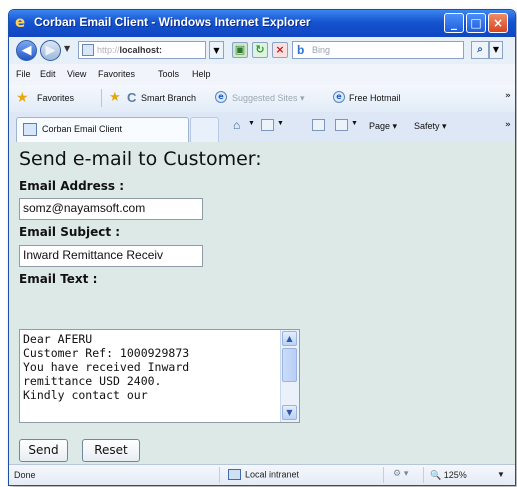 The image size is (517, 487). I want to click on menu-view: View, so click(76, 74).